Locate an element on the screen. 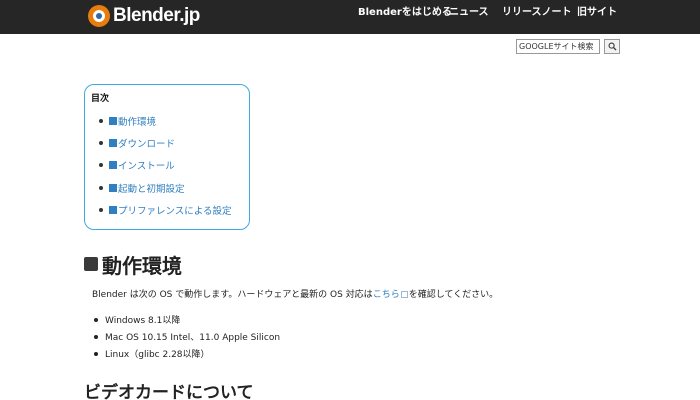 The image size is (700, 400). list-item: Linux（glibc 2.28以降） is located at coordinates (152, 353).